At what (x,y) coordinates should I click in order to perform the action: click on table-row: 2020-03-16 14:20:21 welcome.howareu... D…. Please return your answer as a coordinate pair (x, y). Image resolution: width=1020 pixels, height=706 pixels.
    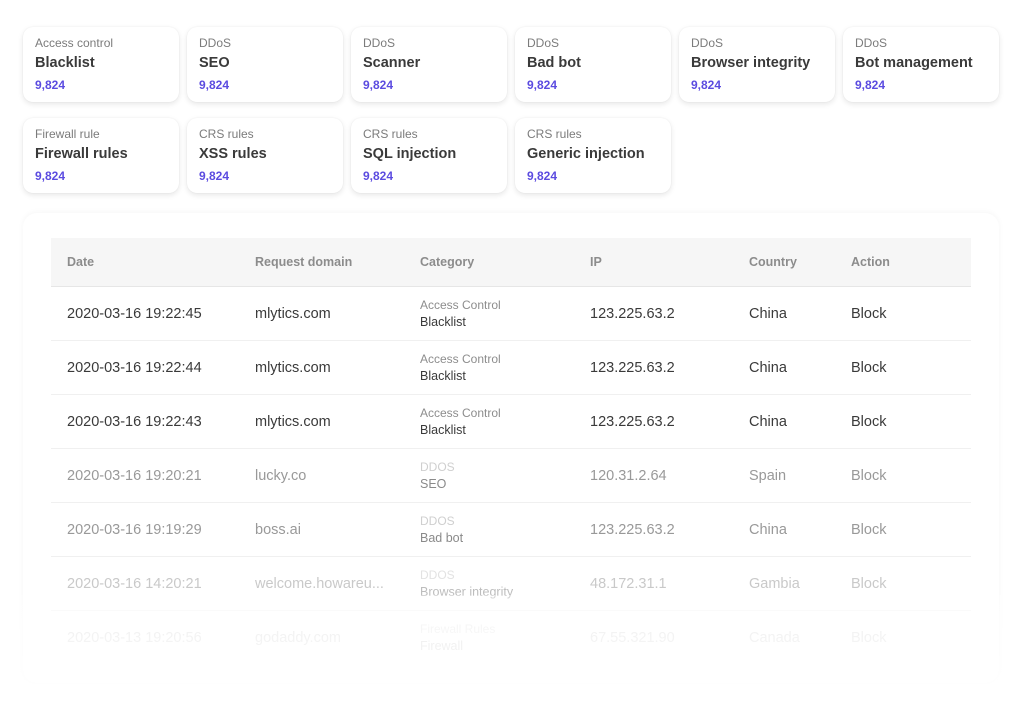
    Looking at the image, I should click on (511, 583).